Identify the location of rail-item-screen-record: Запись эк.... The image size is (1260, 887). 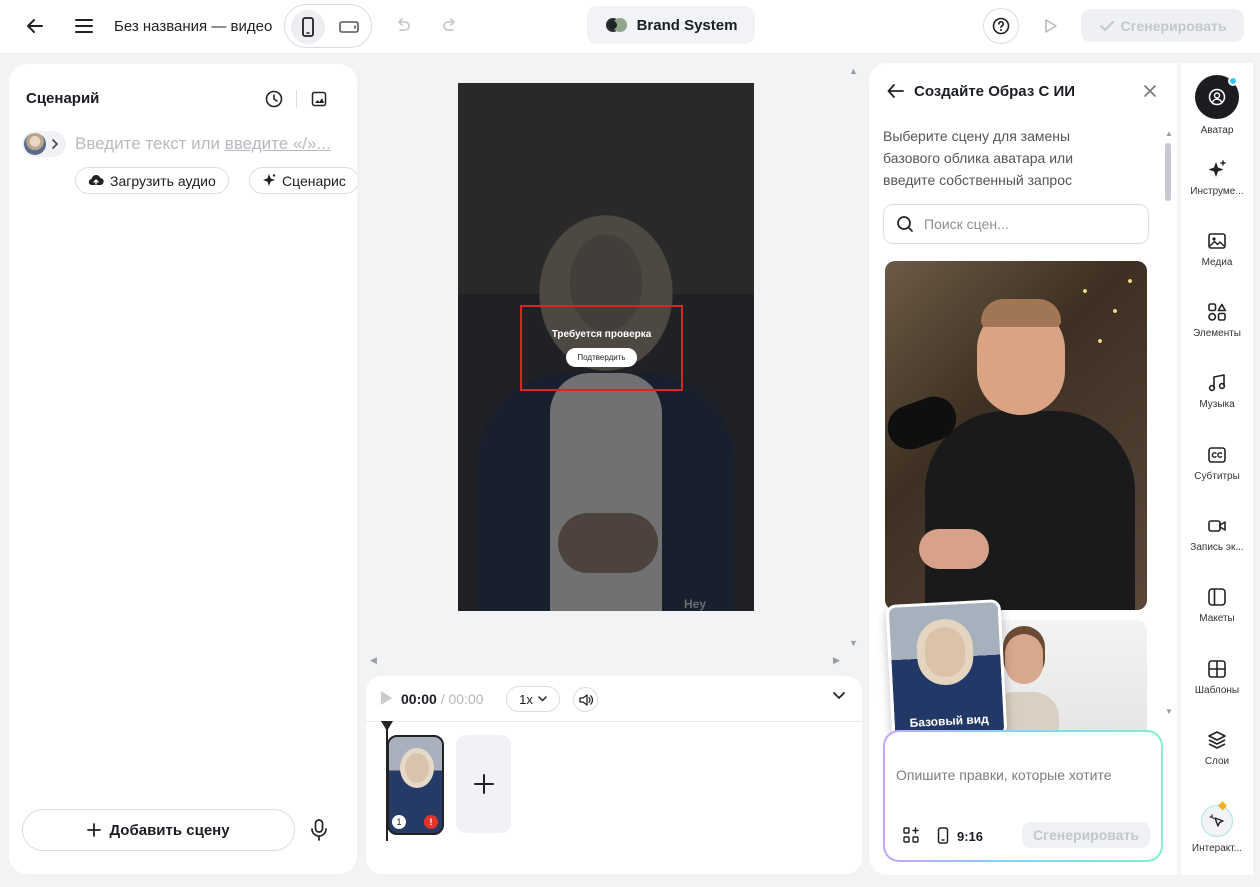
(1217, 534).